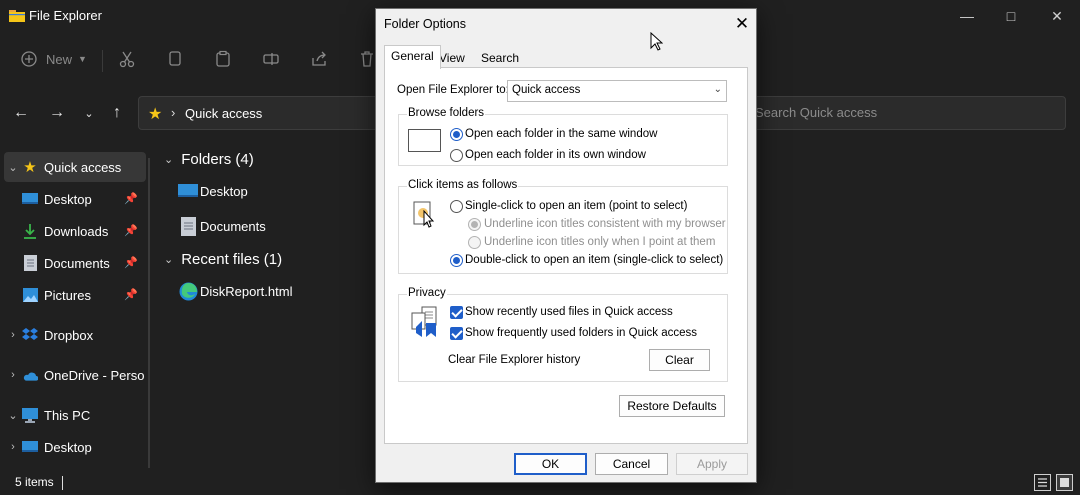  I want to click on tiles-view-button, so click(1064, 482).